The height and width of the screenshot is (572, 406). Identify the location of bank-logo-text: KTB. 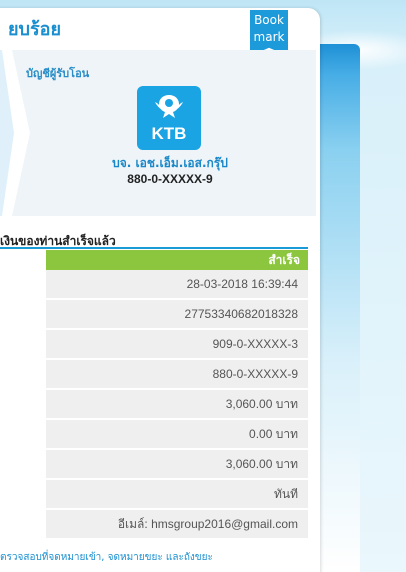
(169, 133).